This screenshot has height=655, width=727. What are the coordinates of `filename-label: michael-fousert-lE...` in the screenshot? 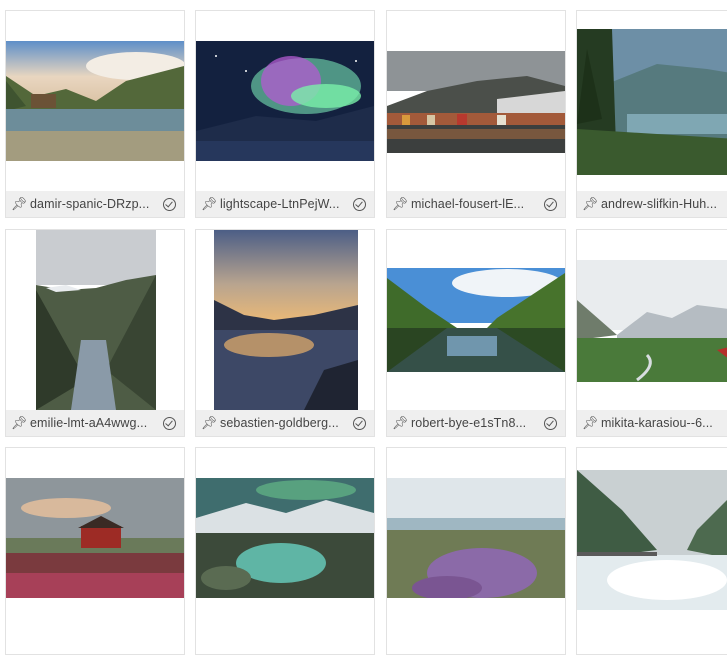 It's located at (468, 204).